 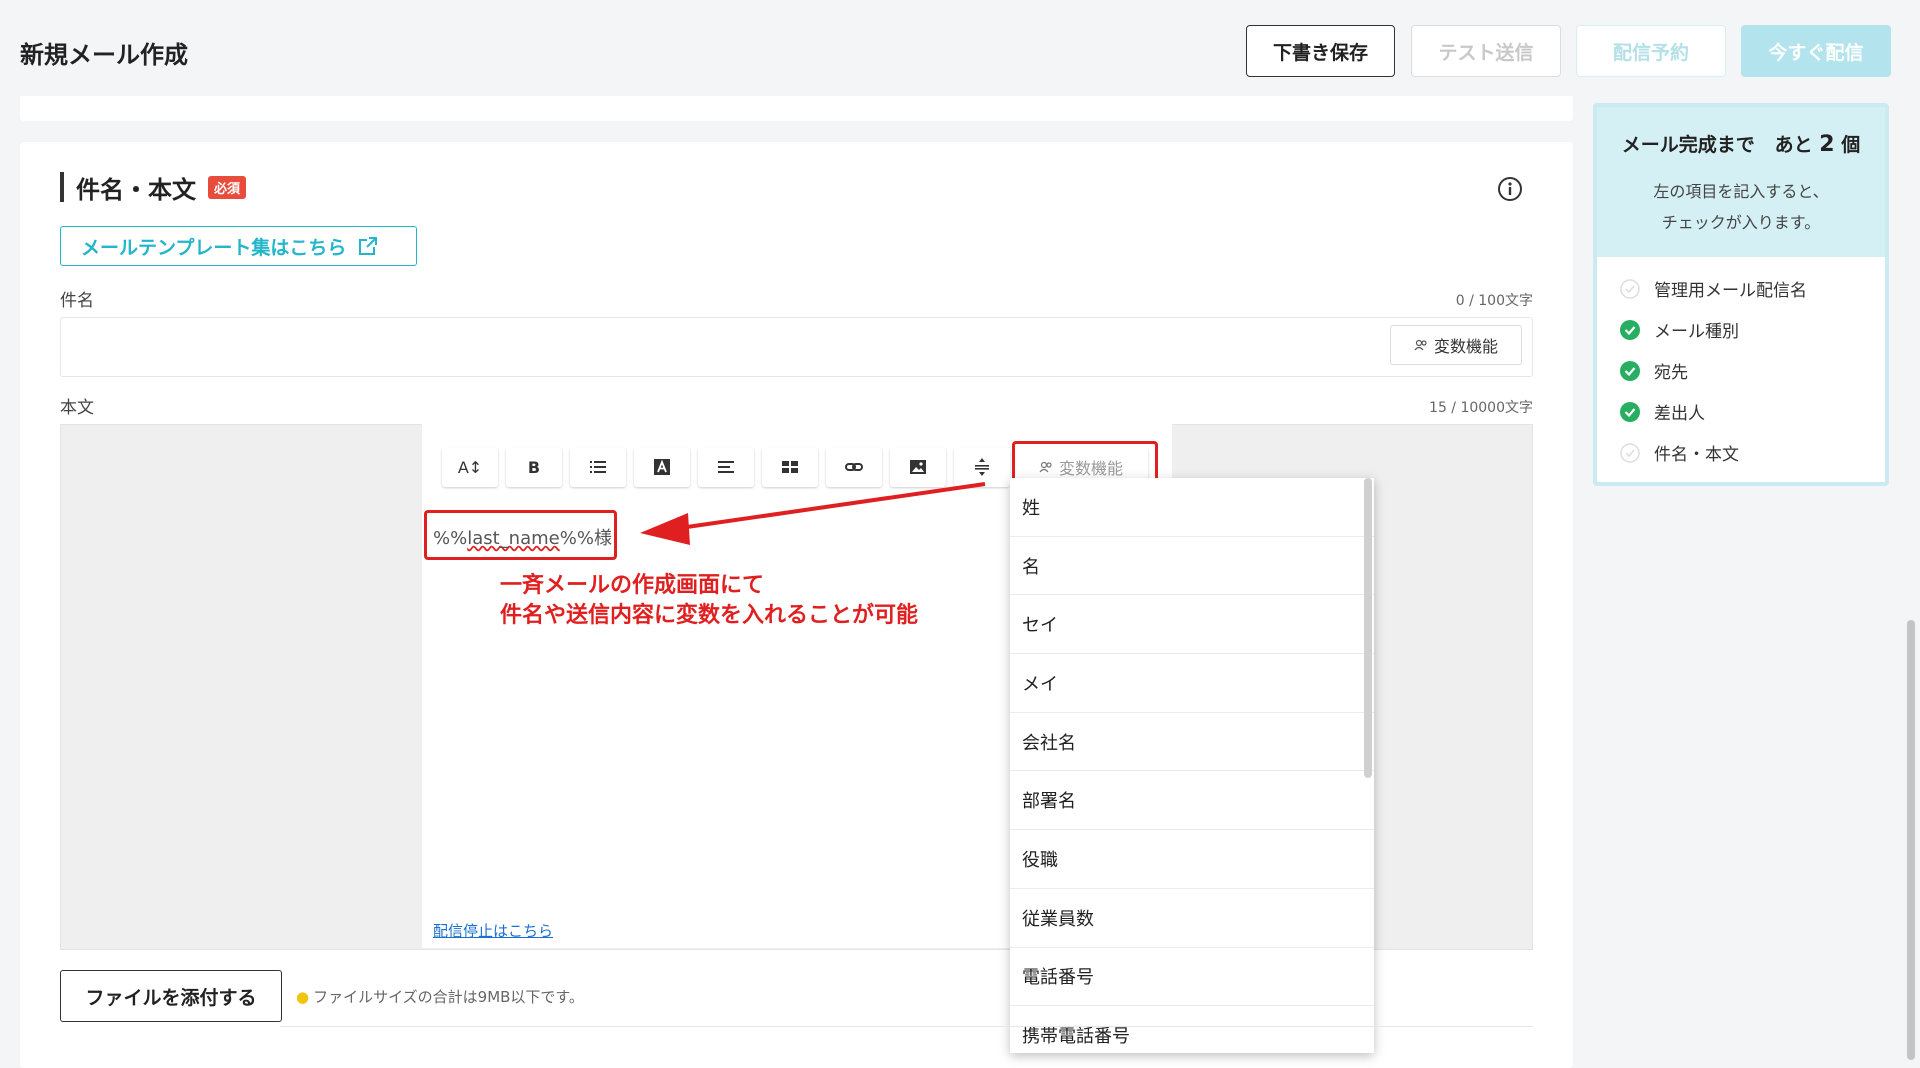 What do you see at coordinates (171, 996) in the screenshot?
I see `attach-file-button: ファイルを添付する` at bounding box center [171, 996].